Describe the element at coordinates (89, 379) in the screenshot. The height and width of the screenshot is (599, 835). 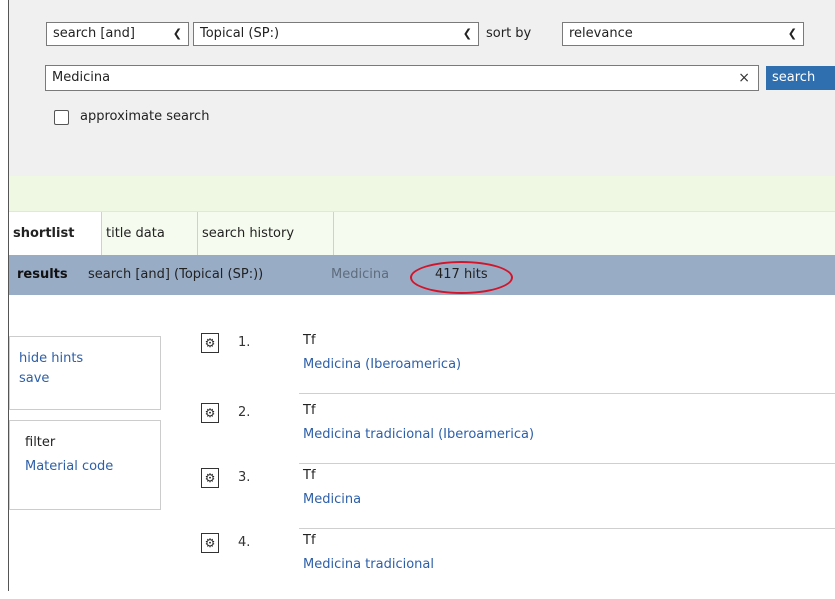
I see `save-link: save` at that location.